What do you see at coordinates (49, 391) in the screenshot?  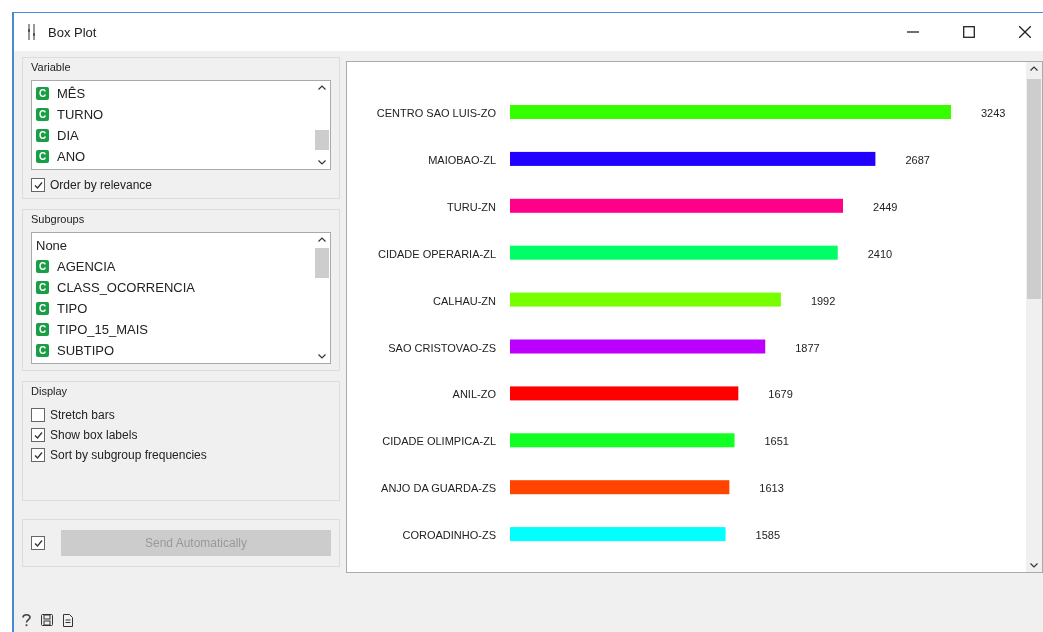 I see `group-title: Display` at bounding box center [49, 391].